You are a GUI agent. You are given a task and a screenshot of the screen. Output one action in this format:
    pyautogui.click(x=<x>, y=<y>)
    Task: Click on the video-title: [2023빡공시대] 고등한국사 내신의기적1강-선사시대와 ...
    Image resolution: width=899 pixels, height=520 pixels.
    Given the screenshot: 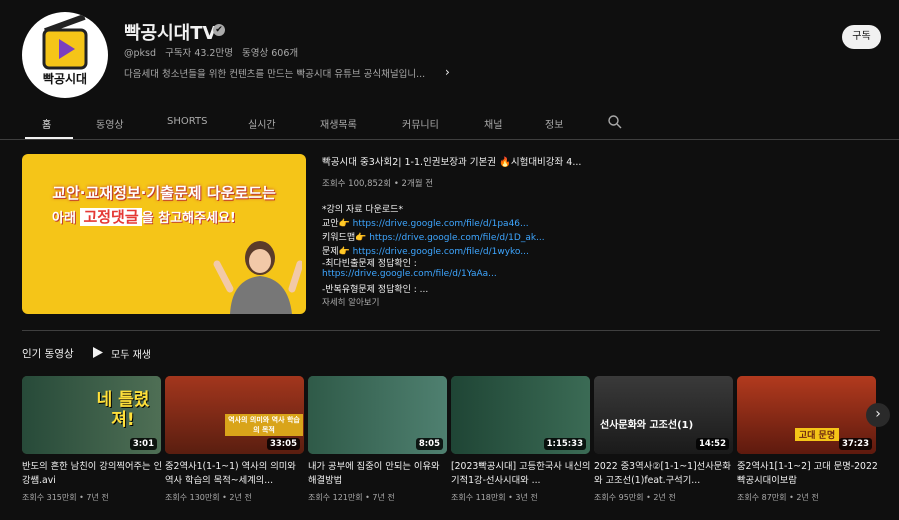 What is the action you would take?
    pyautogui.click(x=521, y=473)
    